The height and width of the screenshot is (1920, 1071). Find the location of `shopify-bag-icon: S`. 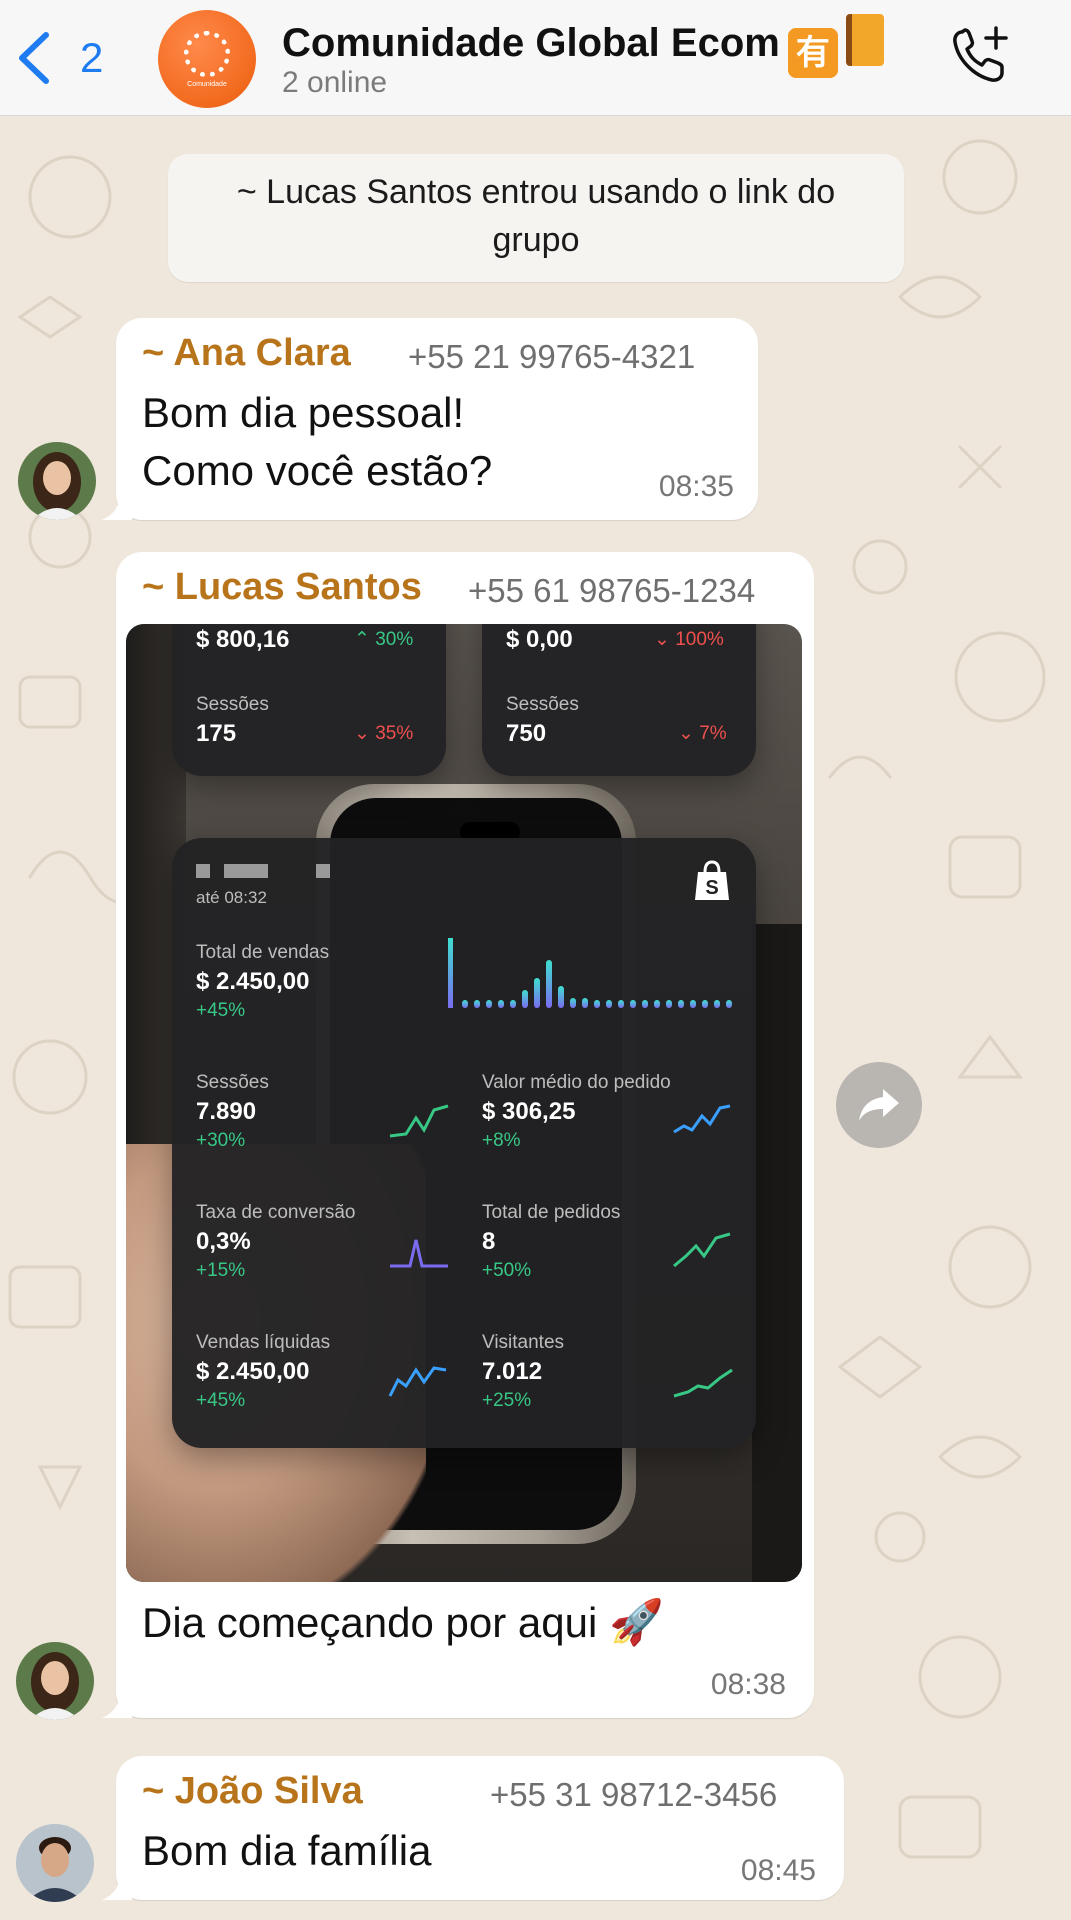

shopify-bag-icon: S is located at coordinates (712, 880).